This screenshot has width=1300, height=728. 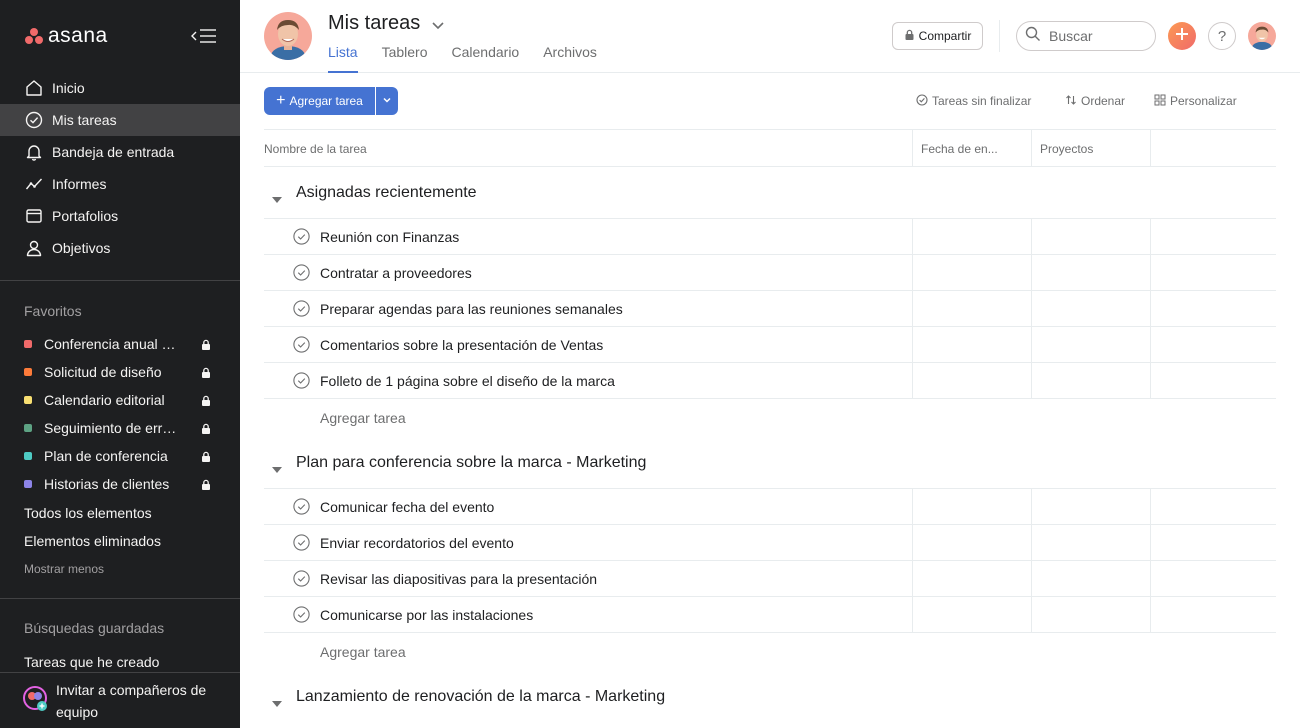 I want to click on tab-calendario: Calendario, so click(x=486, y=58).